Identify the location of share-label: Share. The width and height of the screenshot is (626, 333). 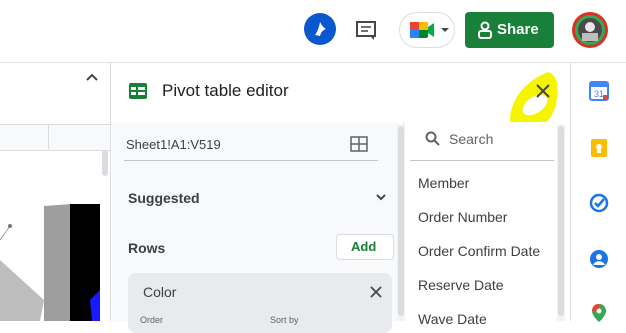
(518, 29).